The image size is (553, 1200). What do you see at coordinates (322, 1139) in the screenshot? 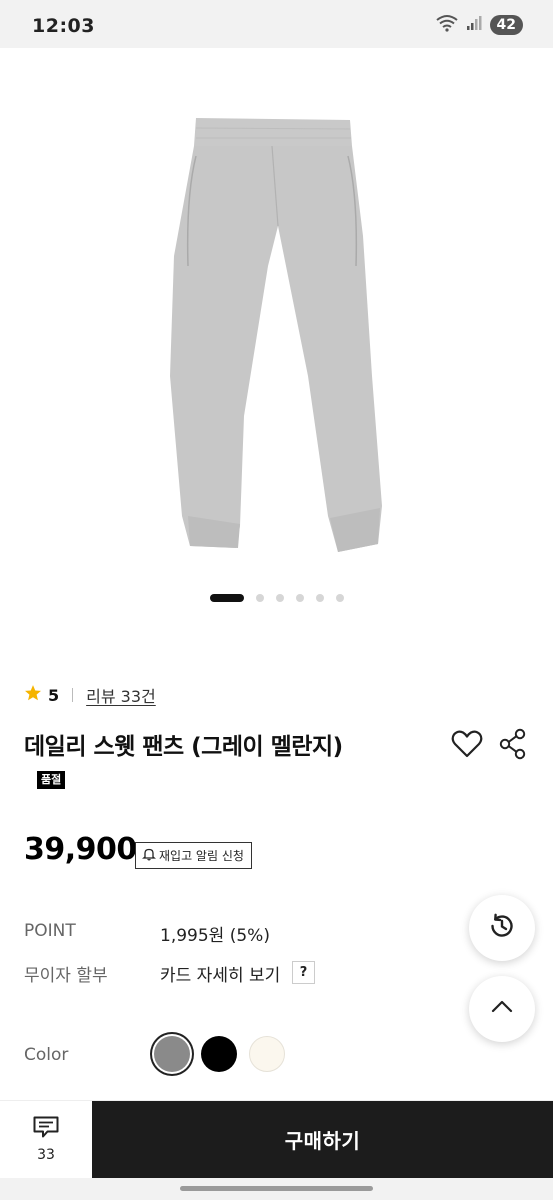
I see `buy-button: 구매하기` at bounding box center [322, 1139].